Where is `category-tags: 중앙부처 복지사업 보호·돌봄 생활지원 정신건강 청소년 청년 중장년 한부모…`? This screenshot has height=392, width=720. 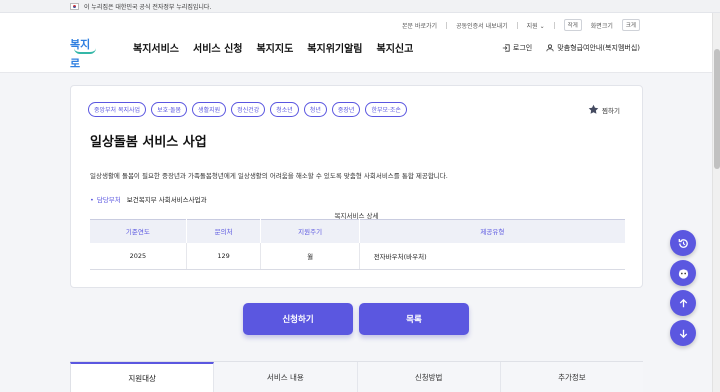 category-tags: 중앙부처 복지사업 보호·돌봄 생활지원 정신건강 청소년 청년 중장년 한부모… is located at coordinates (247, 109).